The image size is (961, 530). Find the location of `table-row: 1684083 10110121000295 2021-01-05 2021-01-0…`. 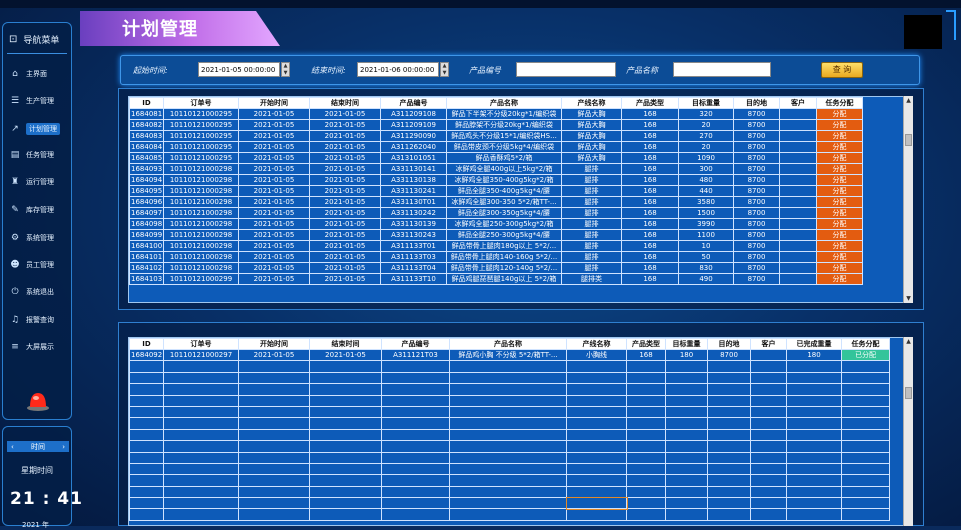

table-row: 1684083 10110121000295 2021-01-05 2021-01-0… is located at coordinates (496, 136).